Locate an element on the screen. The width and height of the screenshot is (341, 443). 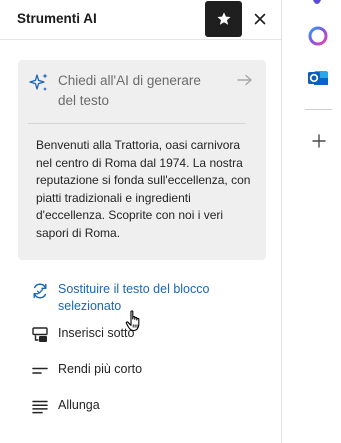
sparkle-icon is located at coordinates (38, 82).